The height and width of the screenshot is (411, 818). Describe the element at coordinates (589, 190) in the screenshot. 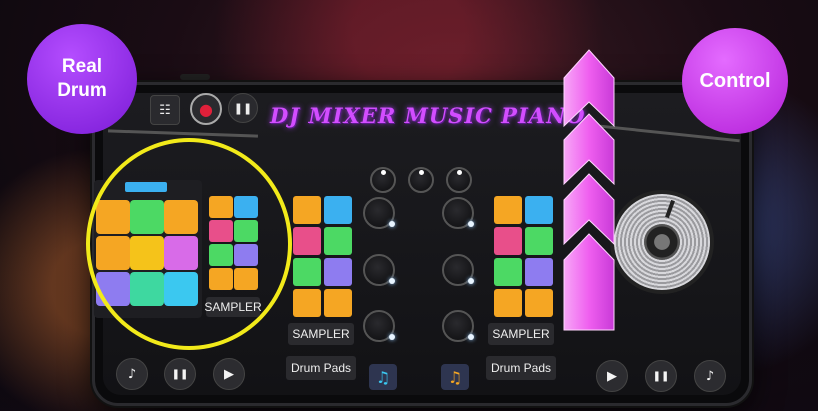

I see `control-arrows-graphic` at that location.